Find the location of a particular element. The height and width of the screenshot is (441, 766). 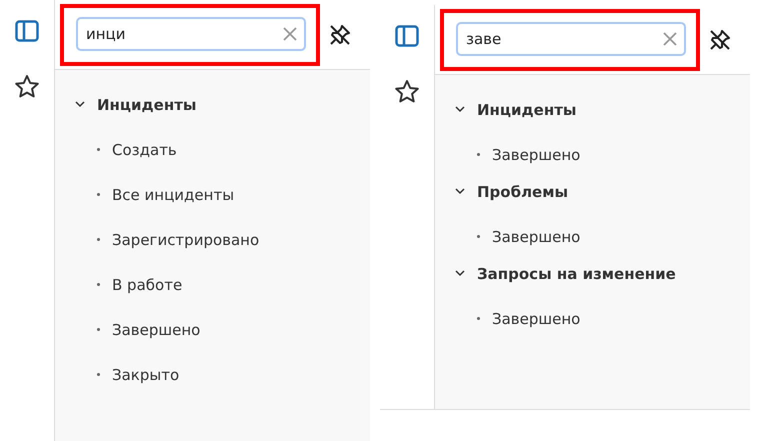

group-label: Запросы на изменение is located at coordinates (576, 273).